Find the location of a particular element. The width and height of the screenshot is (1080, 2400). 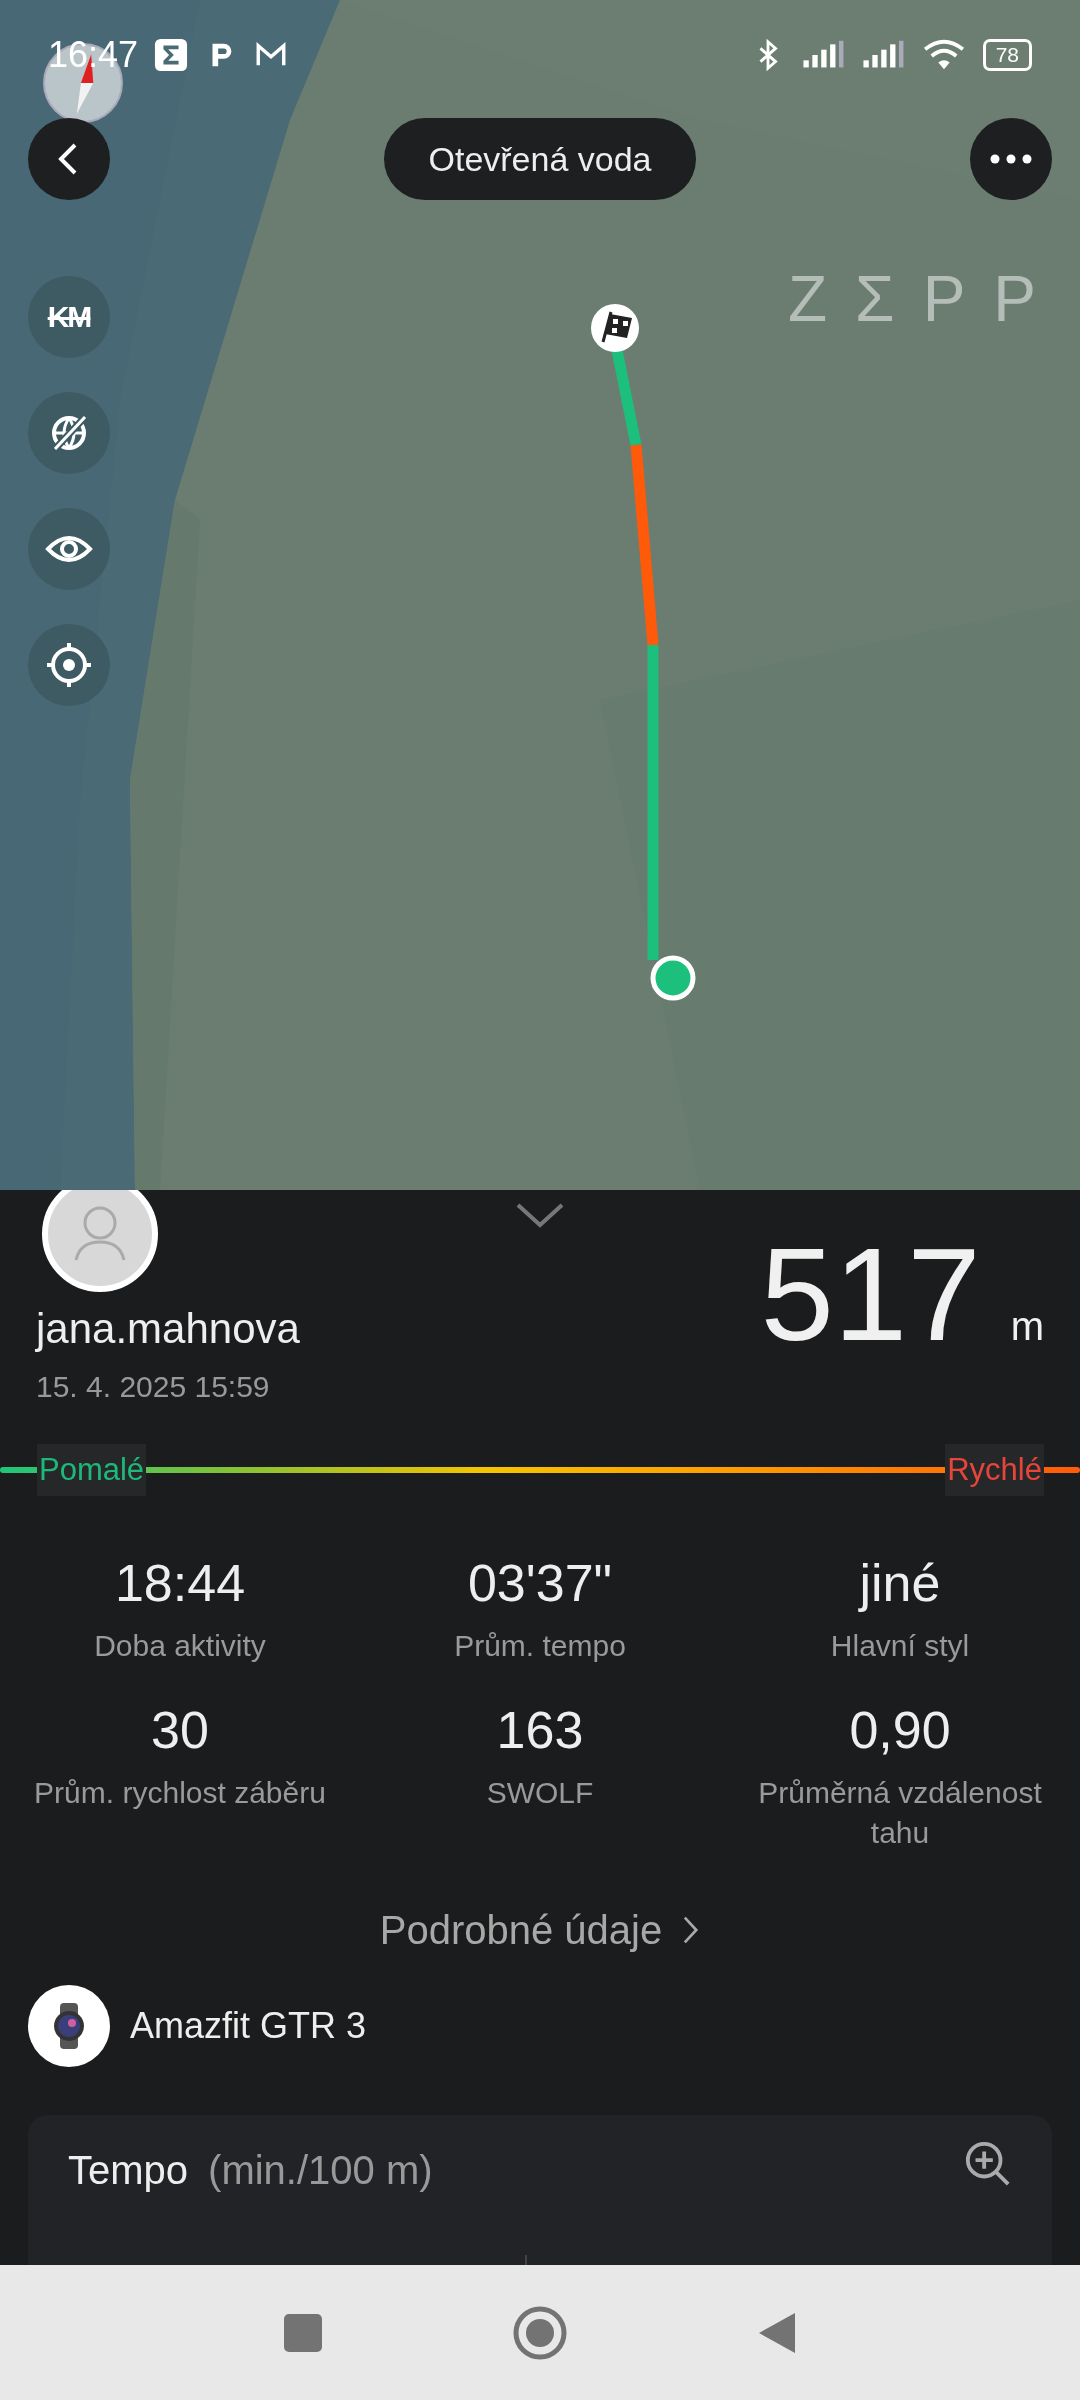

stat-value: 03'37" is located at coordinates (540, 1583).